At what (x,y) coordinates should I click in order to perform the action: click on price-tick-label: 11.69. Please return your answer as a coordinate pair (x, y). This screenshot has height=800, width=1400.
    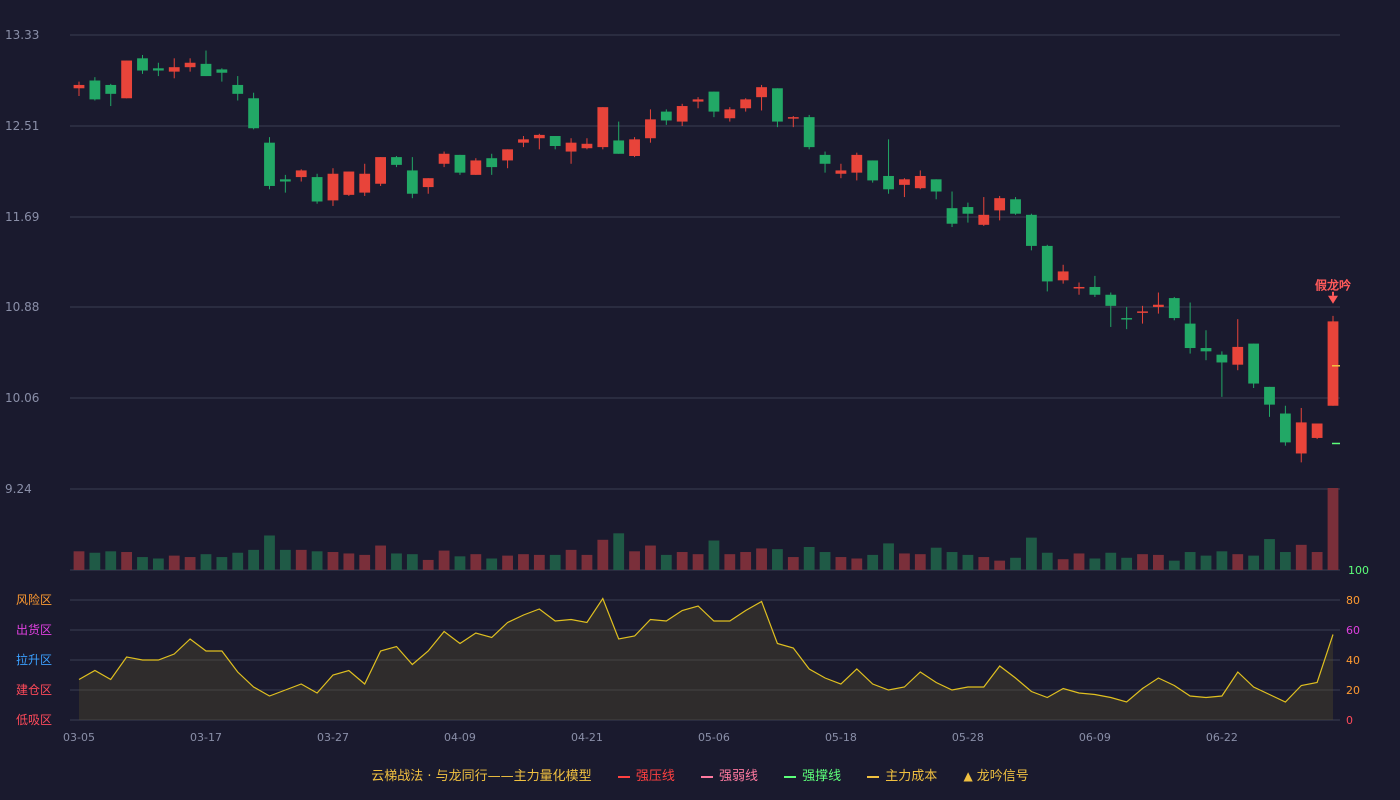
    Looking at the image, I should click on (22, 217).